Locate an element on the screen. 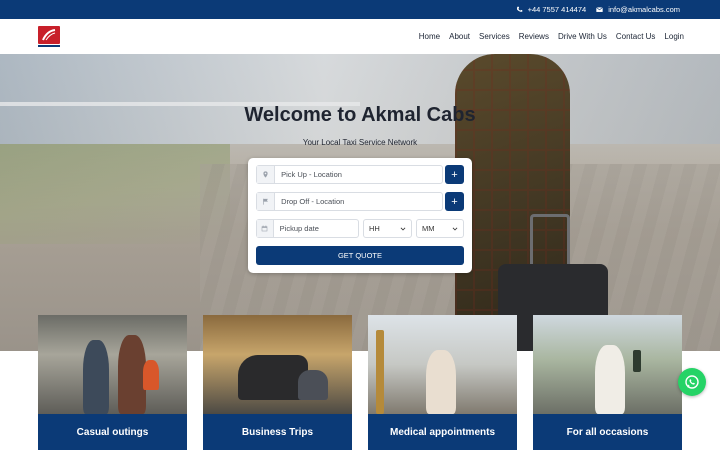  card-for-all-occasions: For all occasions is located at coordinates (607, 382).